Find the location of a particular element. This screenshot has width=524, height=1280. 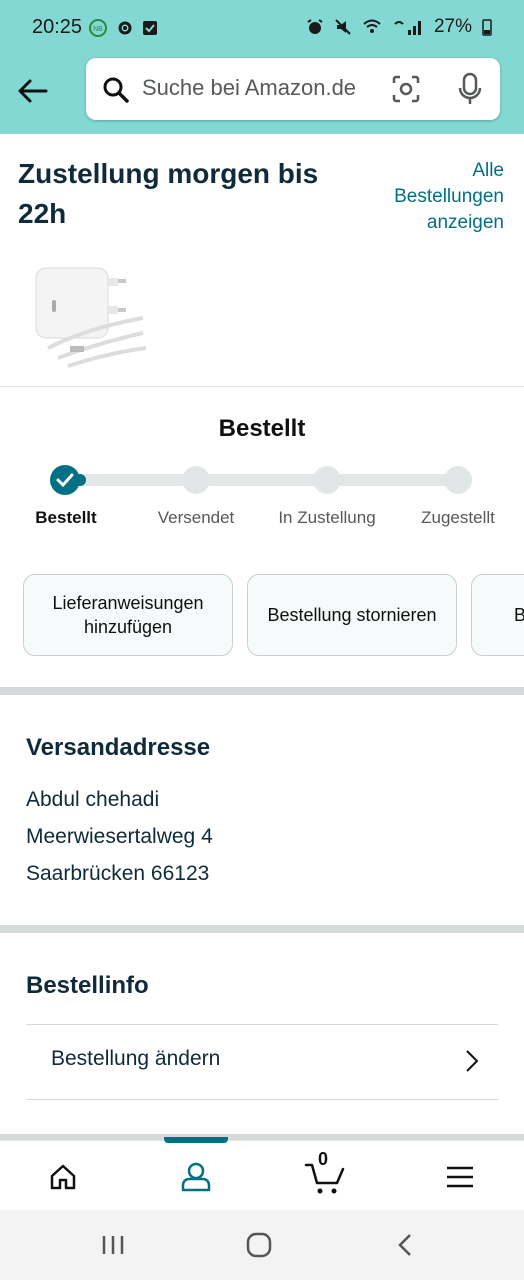

signal-icon is located at coordinates (407, 28).